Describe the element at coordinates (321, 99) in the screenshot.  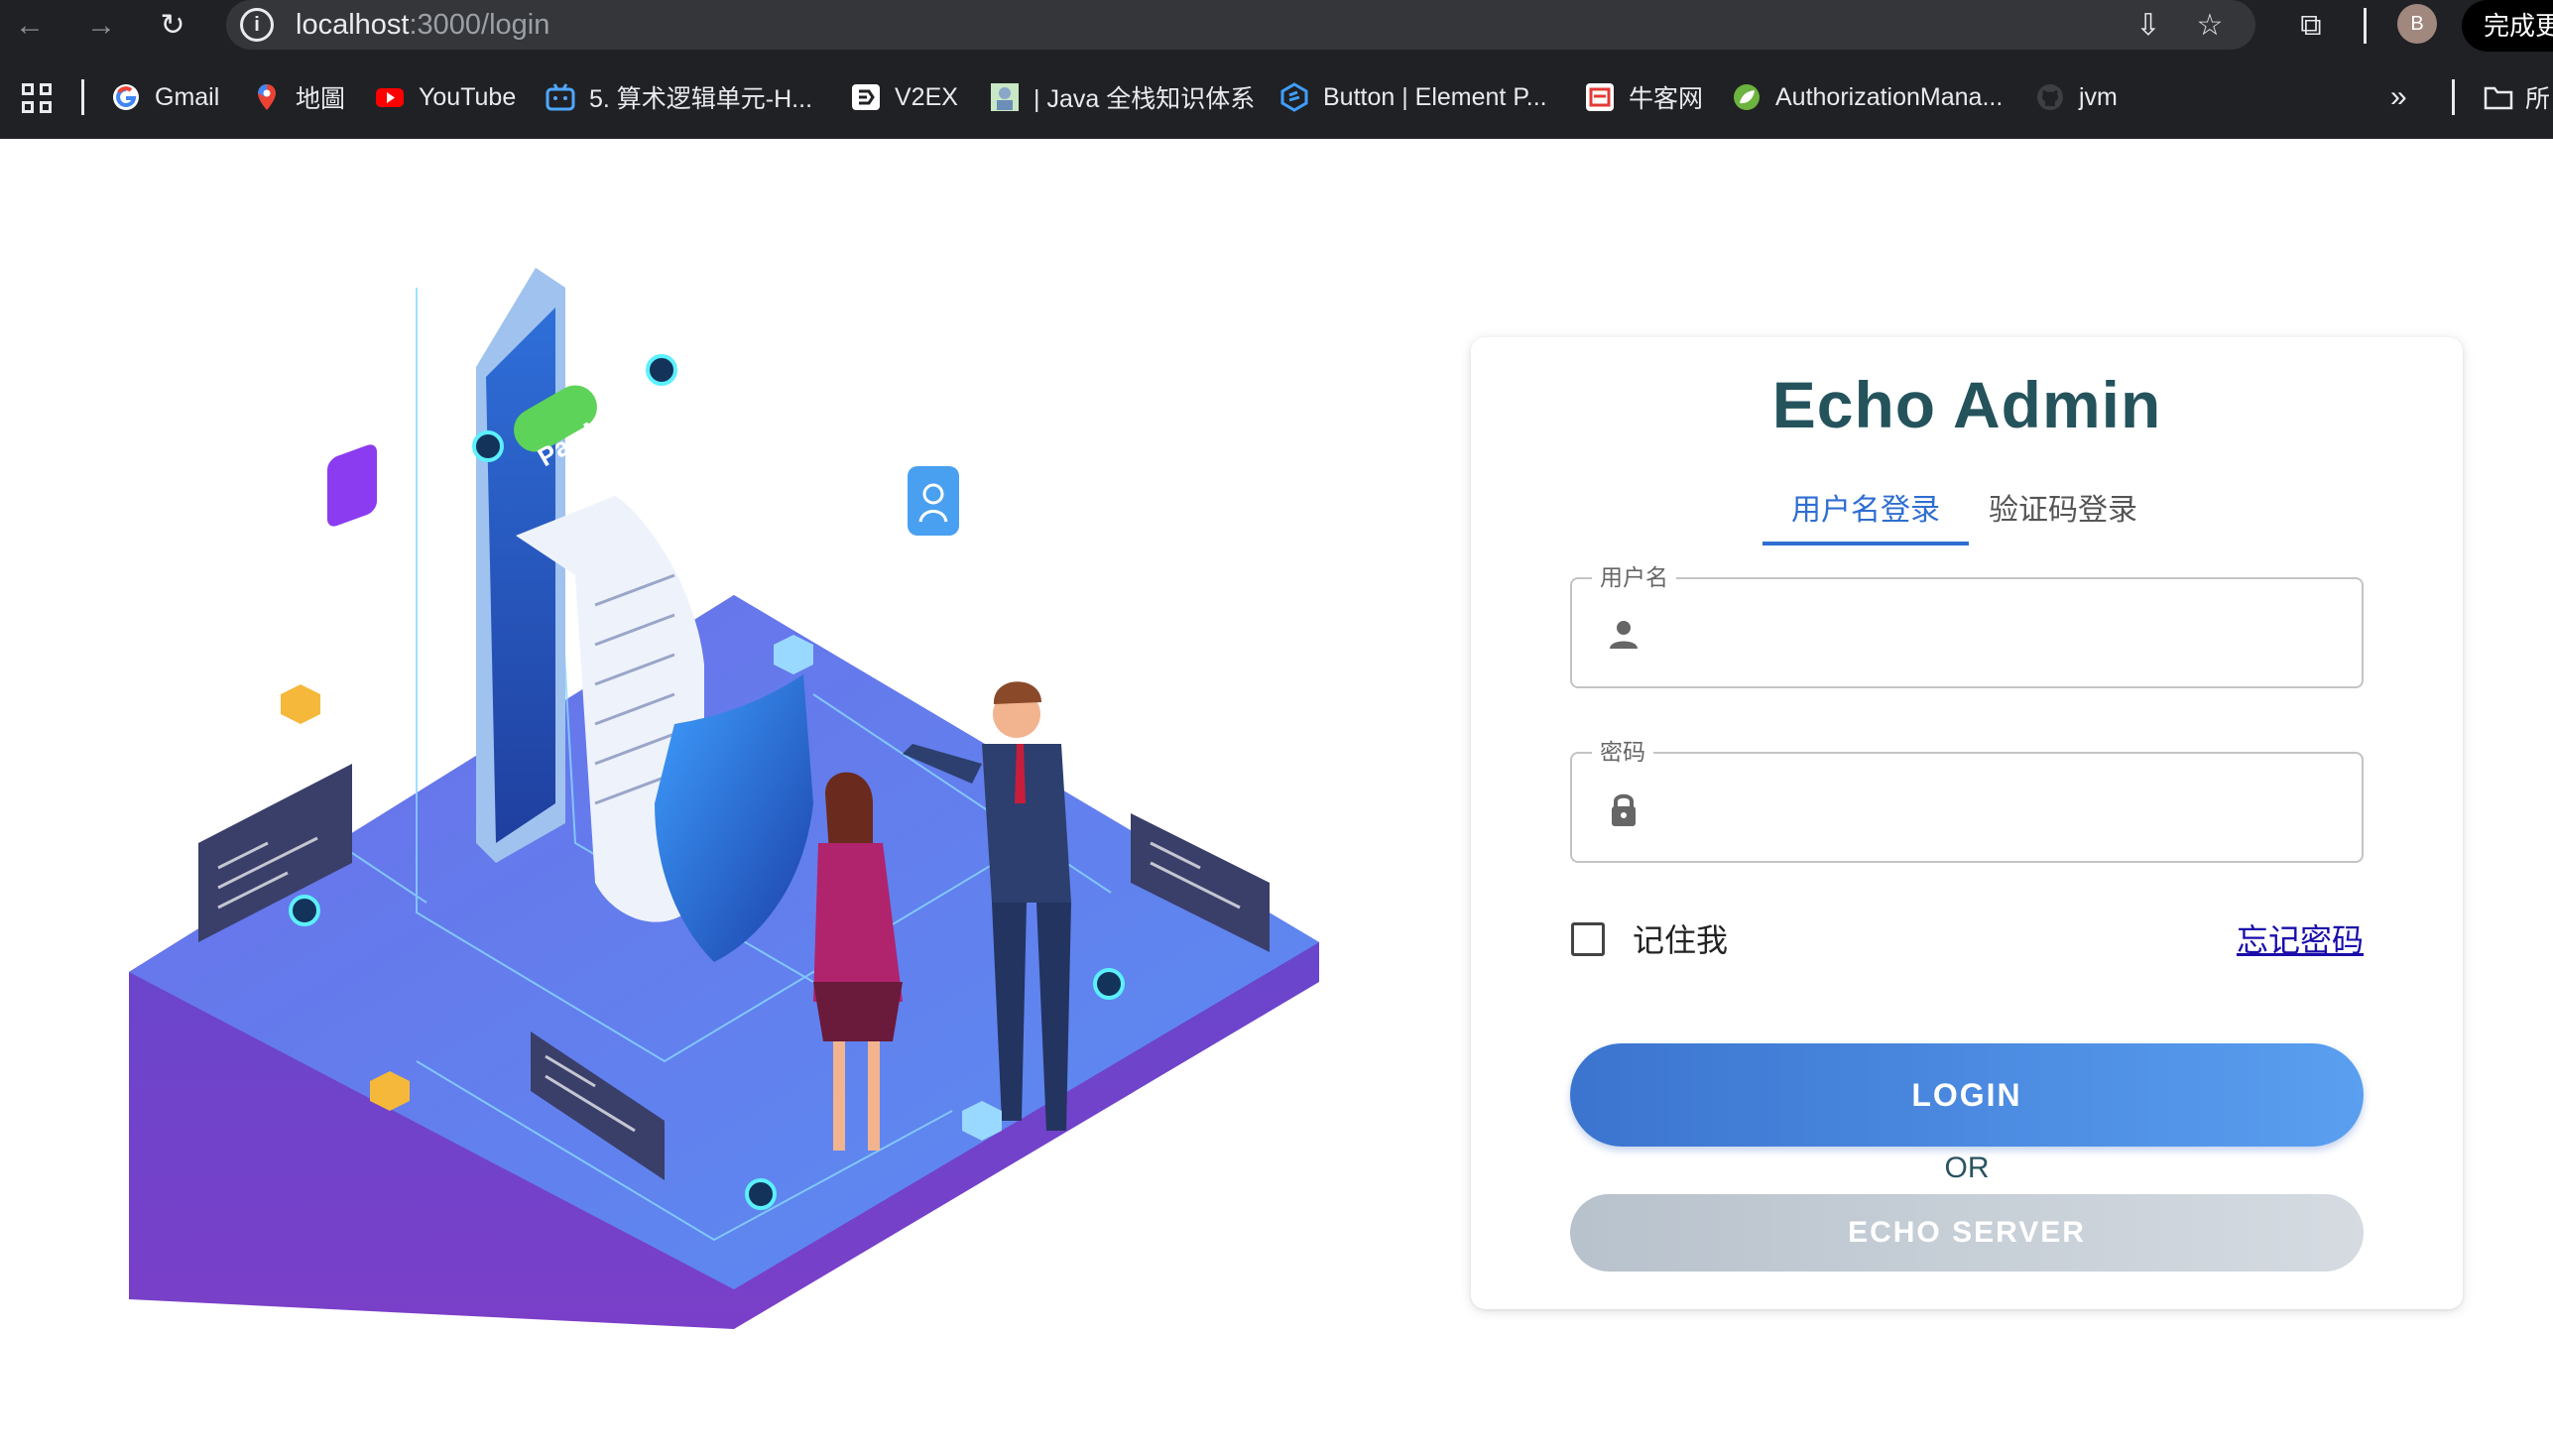
I see `bookmark-label: 地圖` at that location.